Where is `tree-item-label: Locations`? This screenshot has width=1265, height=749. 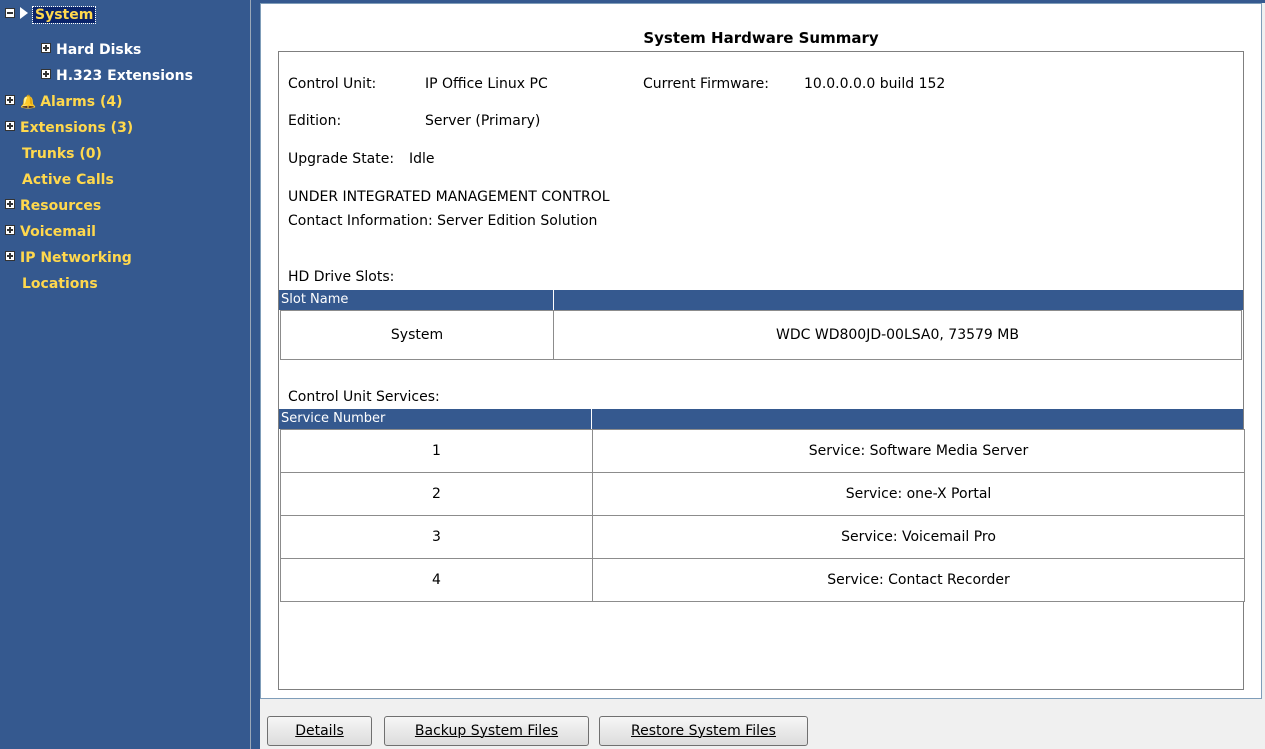
tree-item-label: Locations is located at coordinates (60, 284).